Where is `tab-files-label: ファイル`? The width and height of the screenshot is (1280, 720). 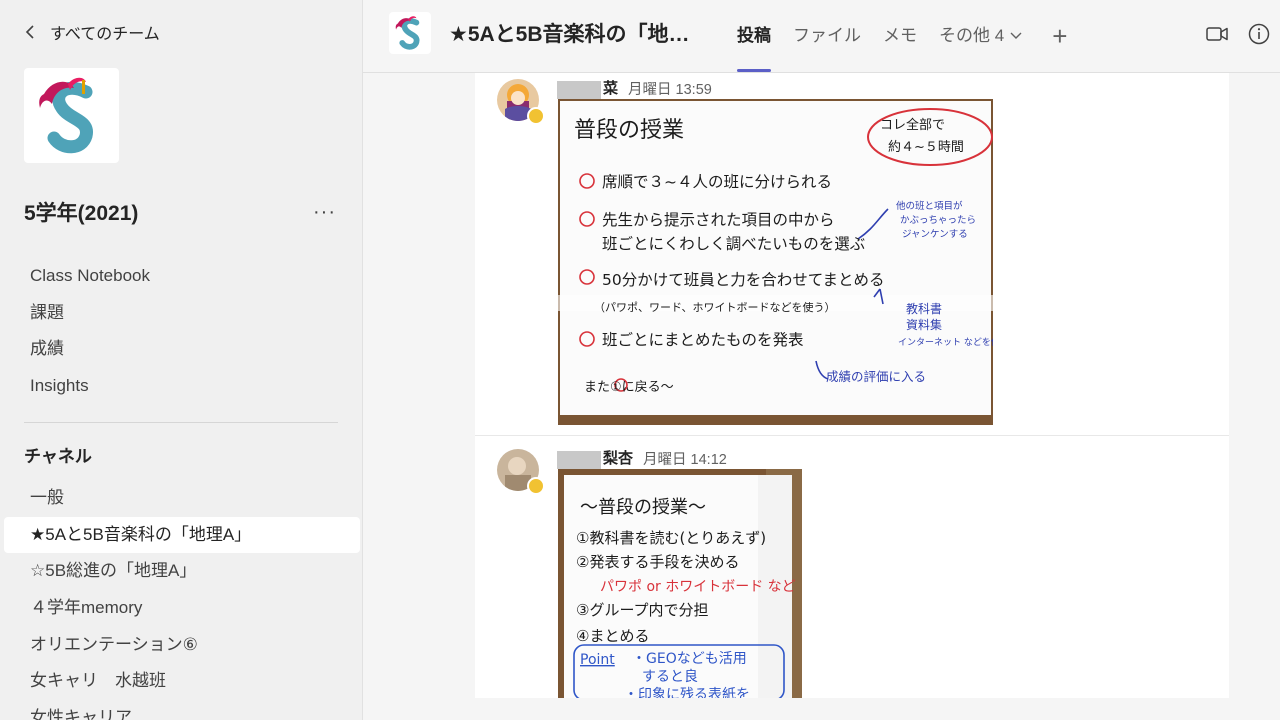 tab-files-label: ファイル is located at coordinates (827, 35).